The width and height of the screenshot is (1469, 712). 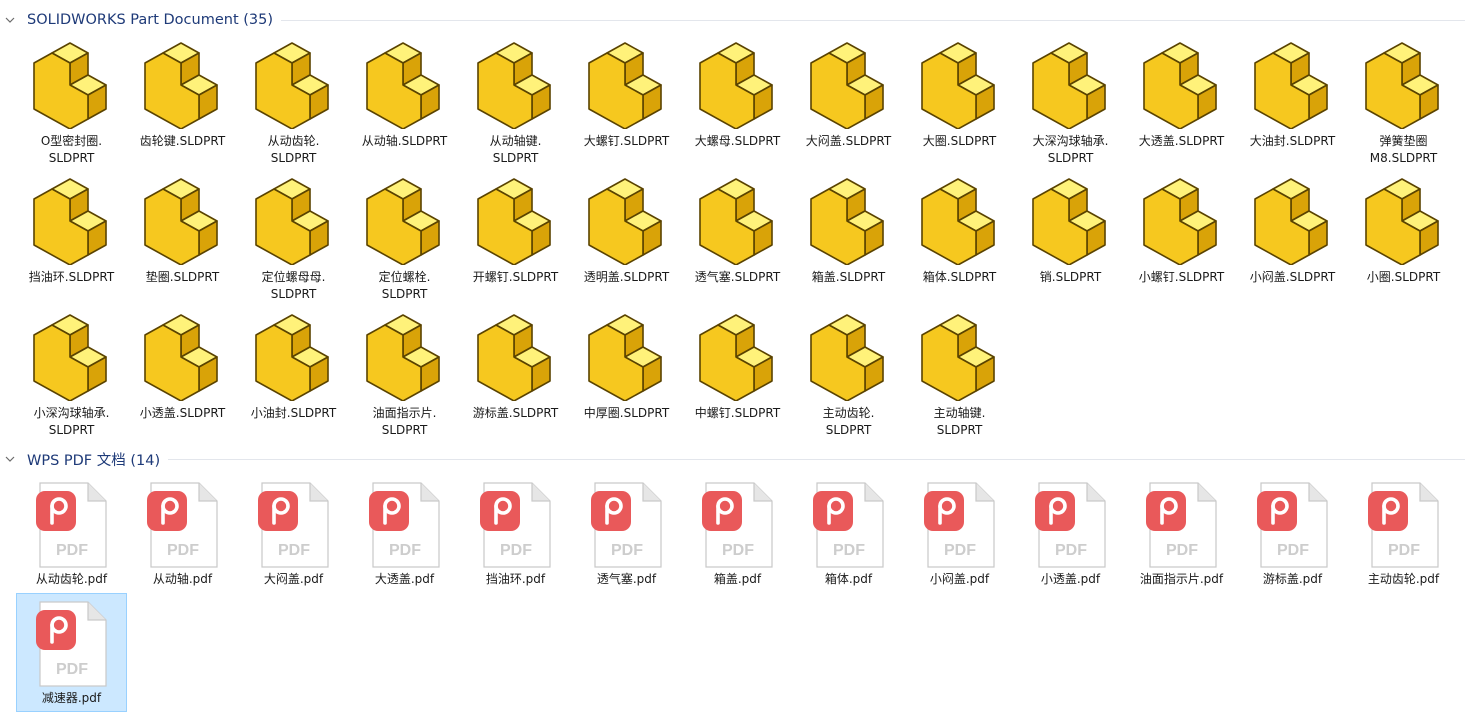 What do you see at coordinates (1181, 240) in the screenshot?
I see `file-item: 小螺钉.SLDPRT` at bounding box center [1181, 240].